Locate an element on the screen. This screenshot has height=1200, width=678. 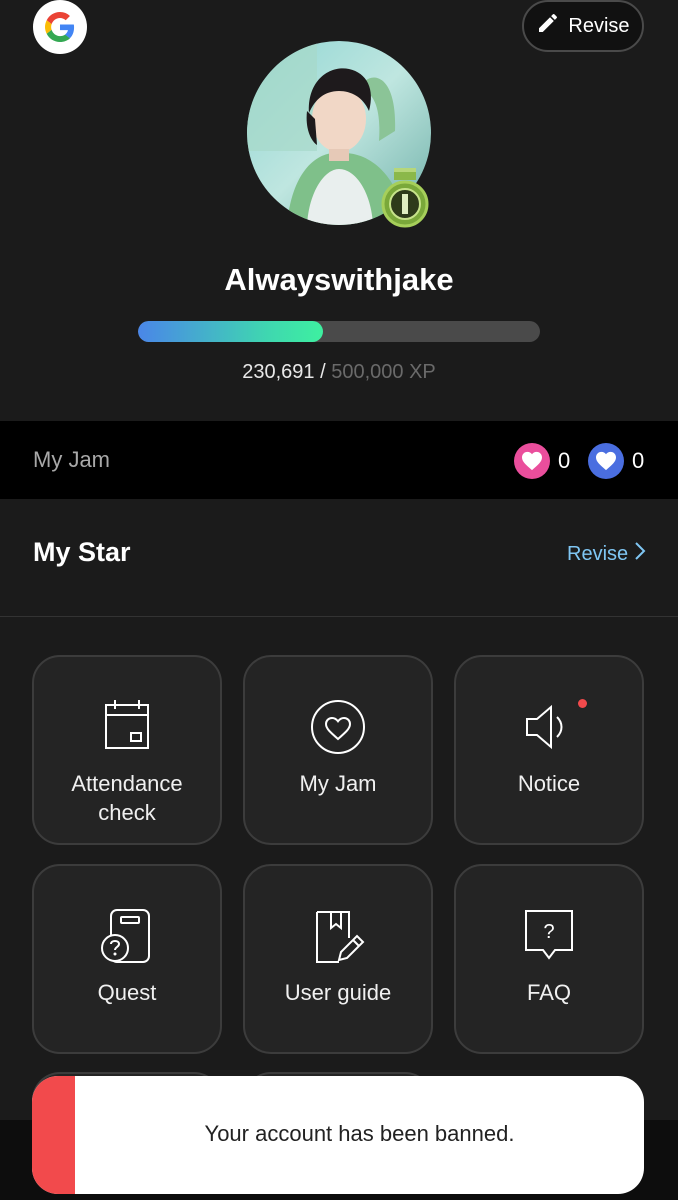
pencil-icon is located at coordinates (548, 26).